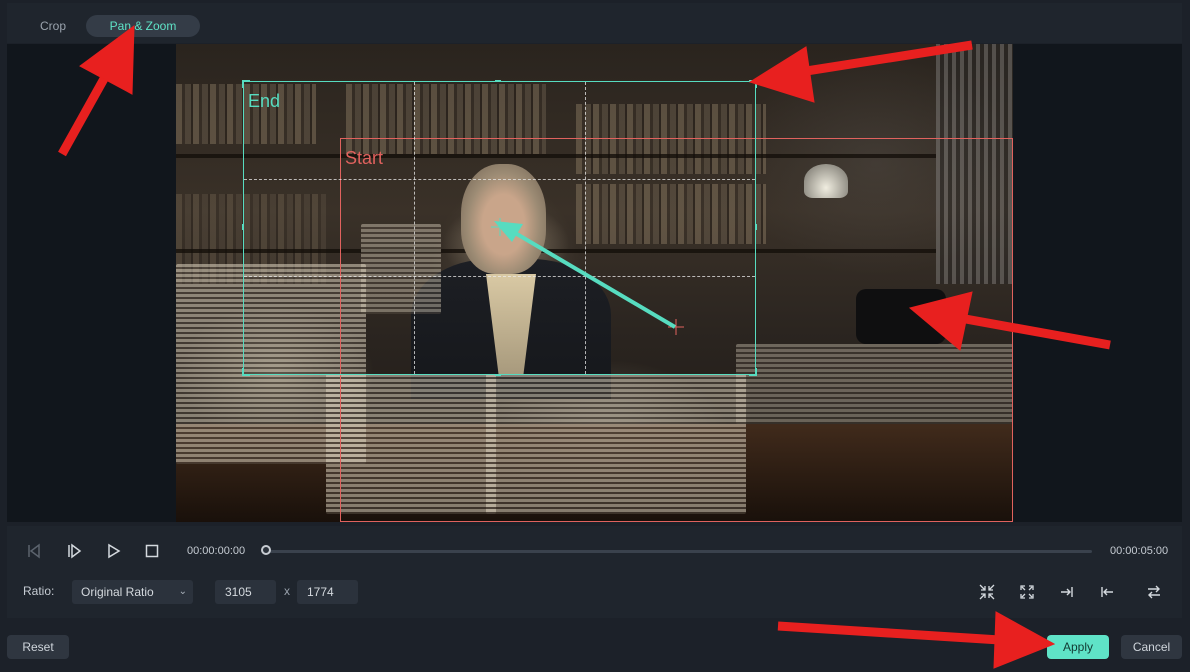 The image size is (1190, 672). I want to click on timeline-playhead, so click(266, 550).